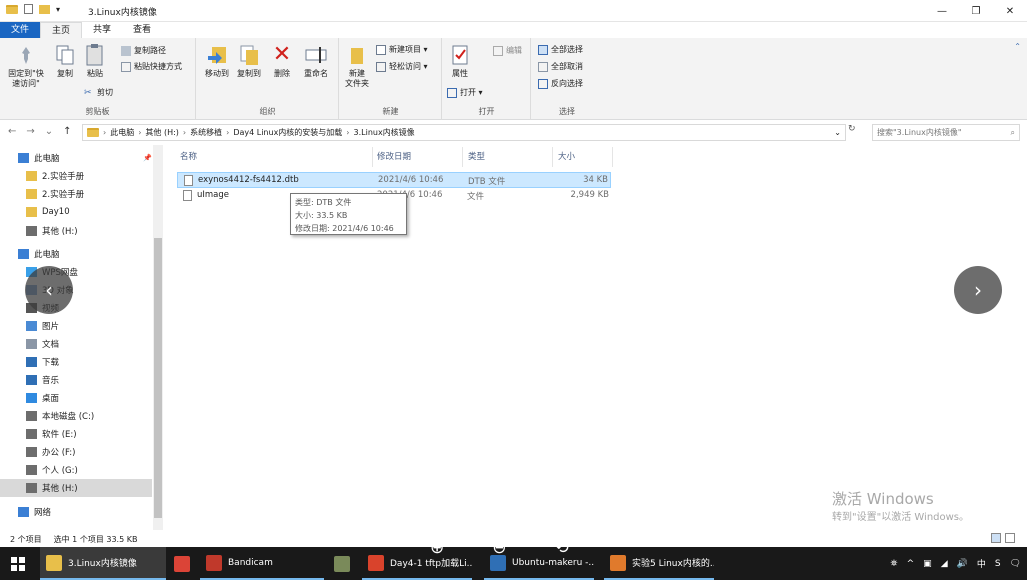 This screenshot has width=1027, height=580. What do you see at coordinates (44, 9) in the screenshot?
I see `new-folder-quick-icon` at bounding box center [44, 9].